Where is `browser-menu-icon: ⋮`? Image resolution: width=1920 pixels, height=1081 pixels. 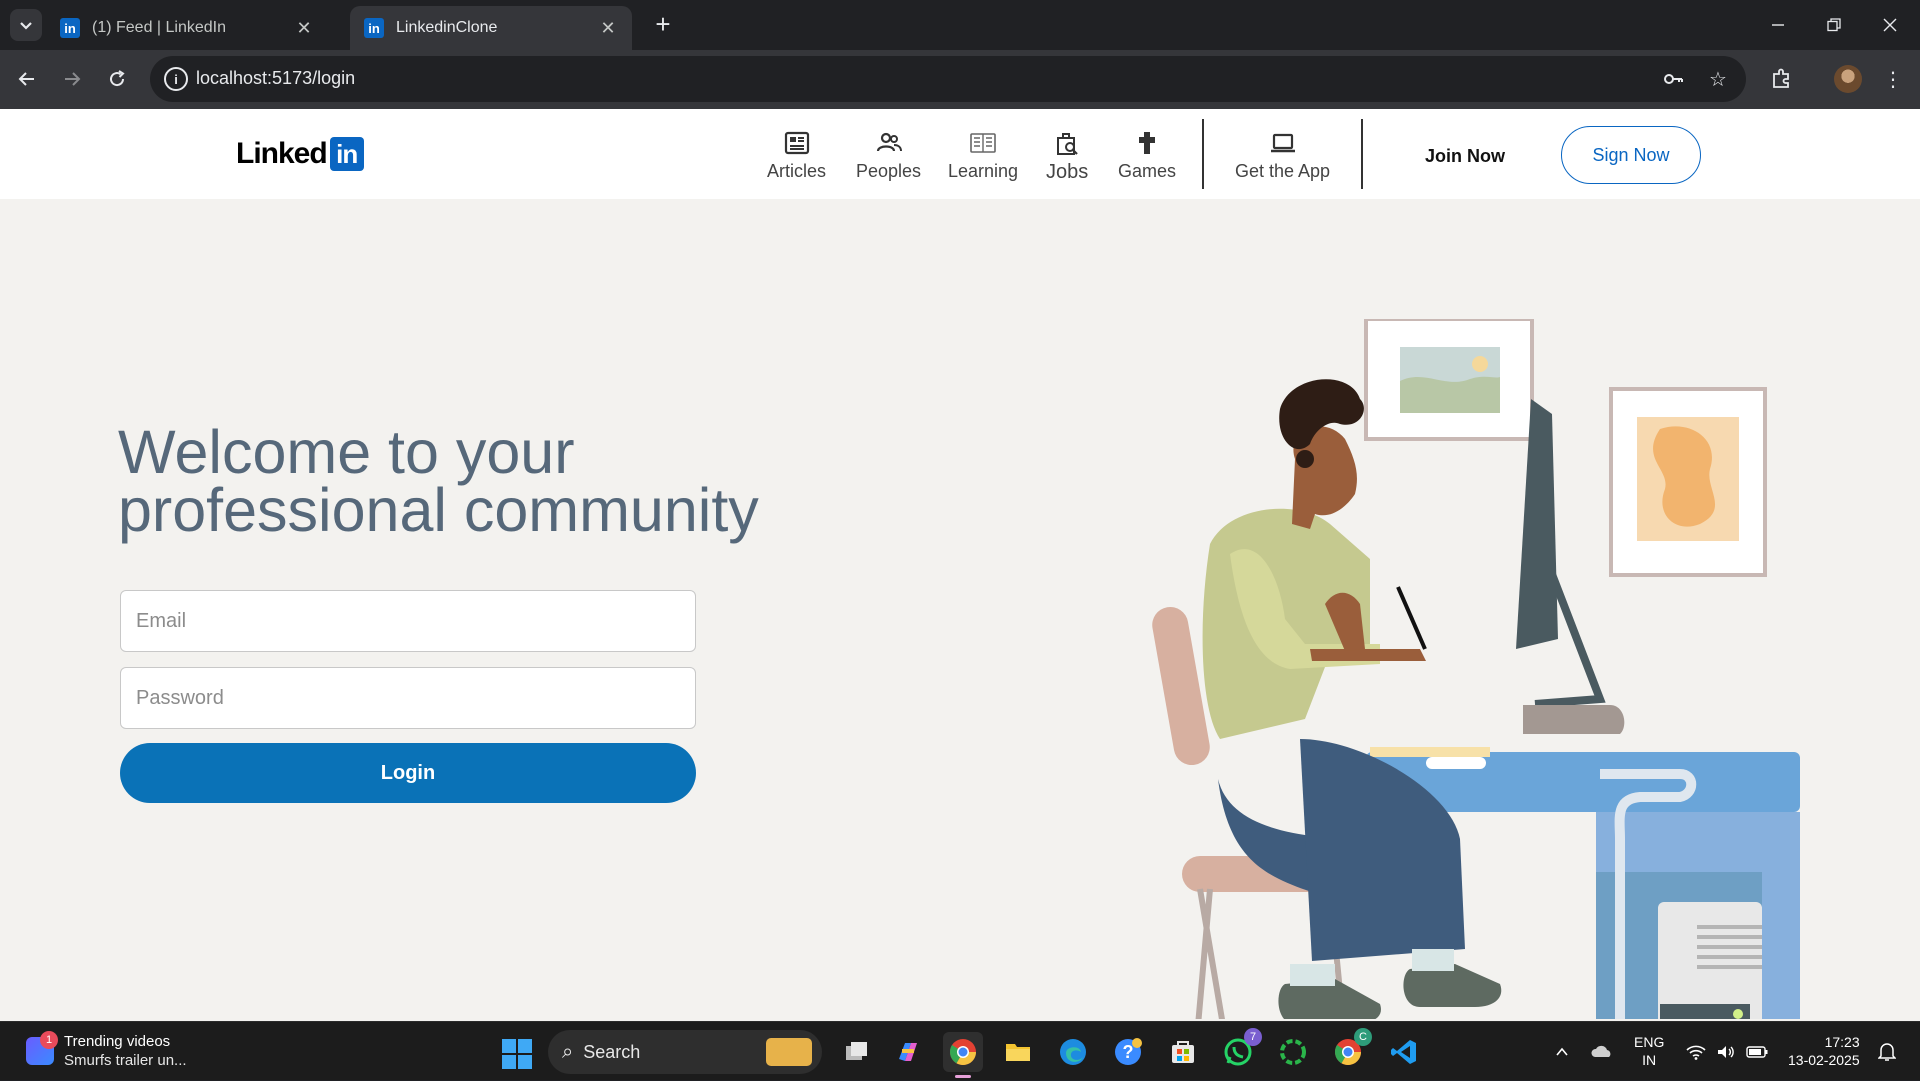 browser-menu-icon: ⋮ is located at coordinates (1893, 79).